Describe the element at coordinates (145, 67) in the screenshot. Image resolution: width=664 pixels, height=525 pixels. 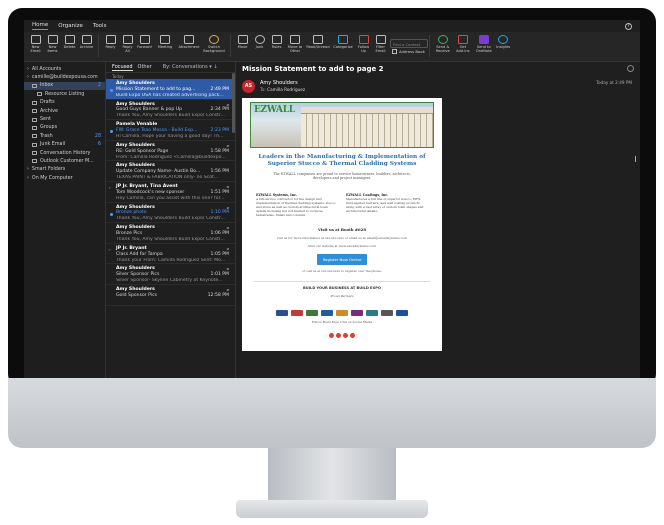
I see `tab-other: Other` at that location.